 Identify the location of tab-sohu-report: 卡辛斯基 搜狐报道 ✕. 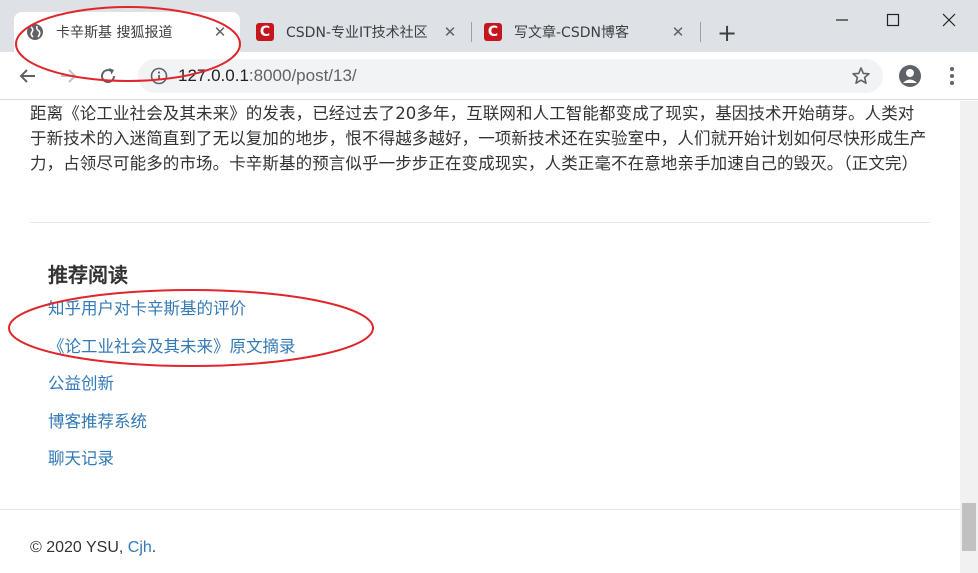
(127, 32).